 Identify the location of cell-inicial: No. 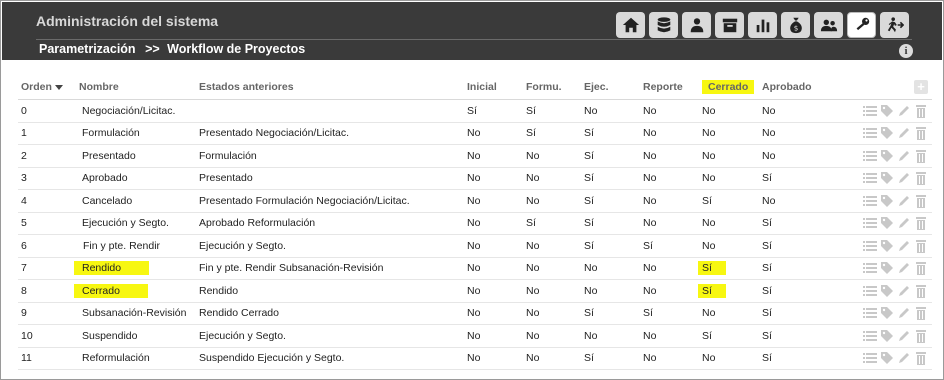
(496, 336).